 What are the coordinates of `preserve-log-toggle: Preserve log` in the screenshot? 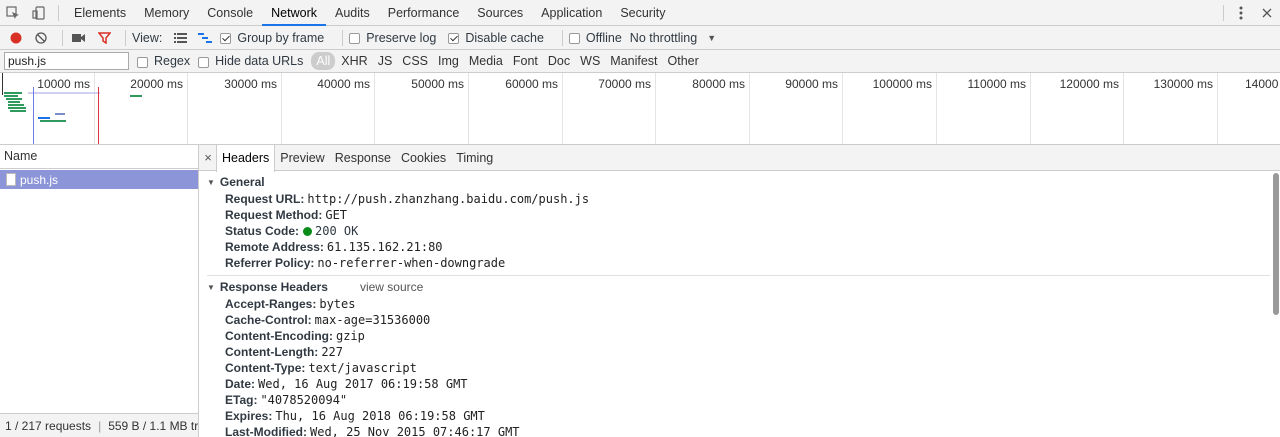 It's located at (392, 38).